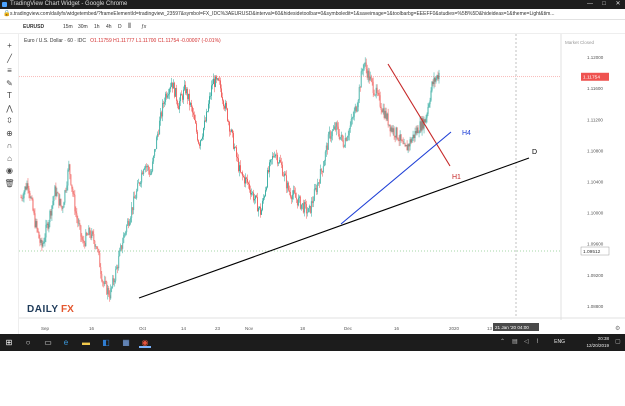  I want to click on magnet-icon: ∩, so click(9, 145).